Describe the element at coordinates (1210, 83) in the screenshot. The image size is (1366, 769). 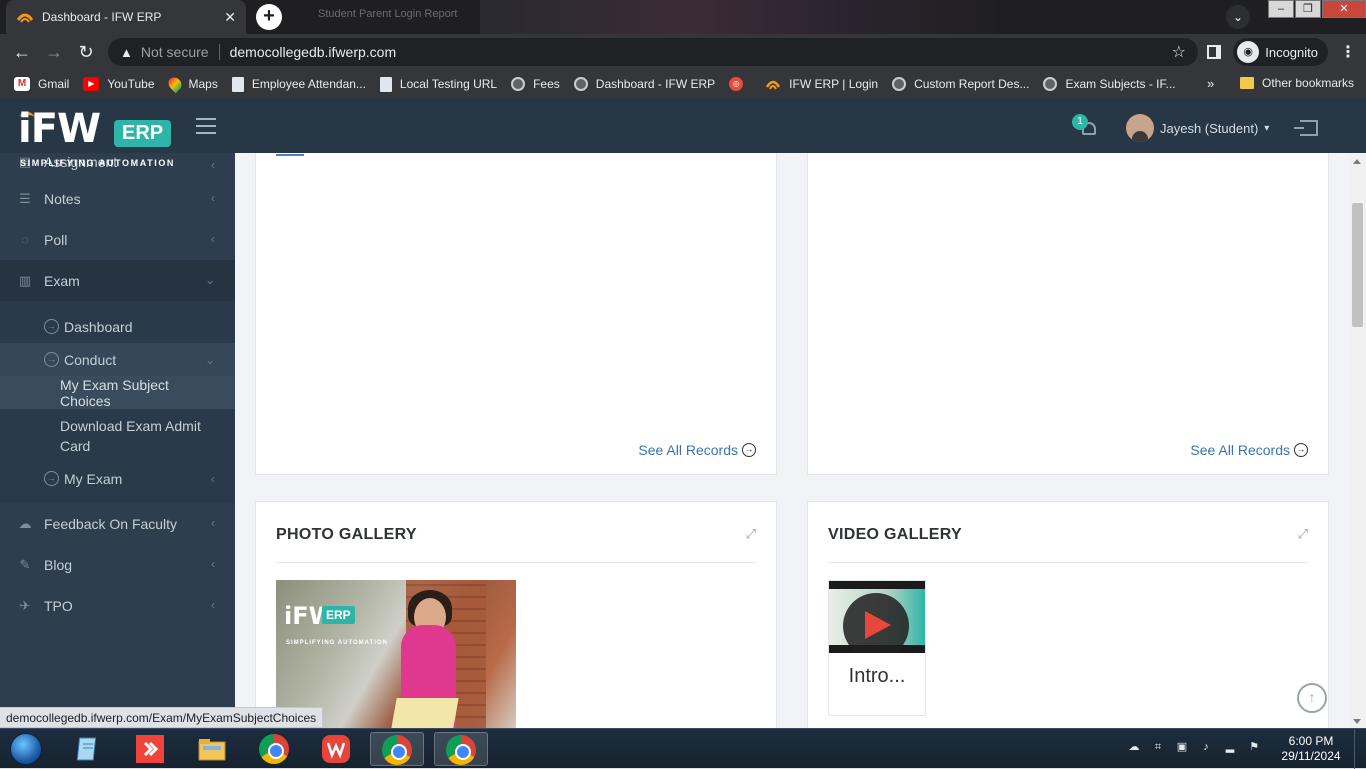
I see `bookmarks-overflow-icon: »` at that location.